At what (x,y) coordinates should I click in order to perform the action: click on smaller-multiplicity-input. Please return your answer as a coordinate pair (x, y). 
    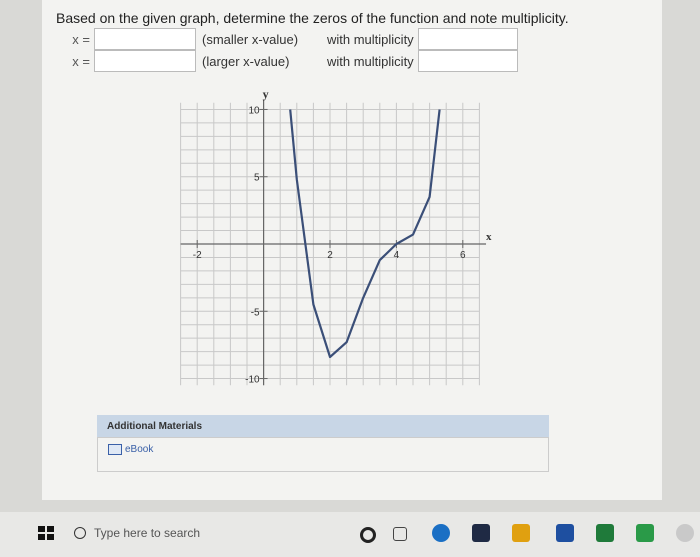
    Looking at the image, I should click on (467, 39).